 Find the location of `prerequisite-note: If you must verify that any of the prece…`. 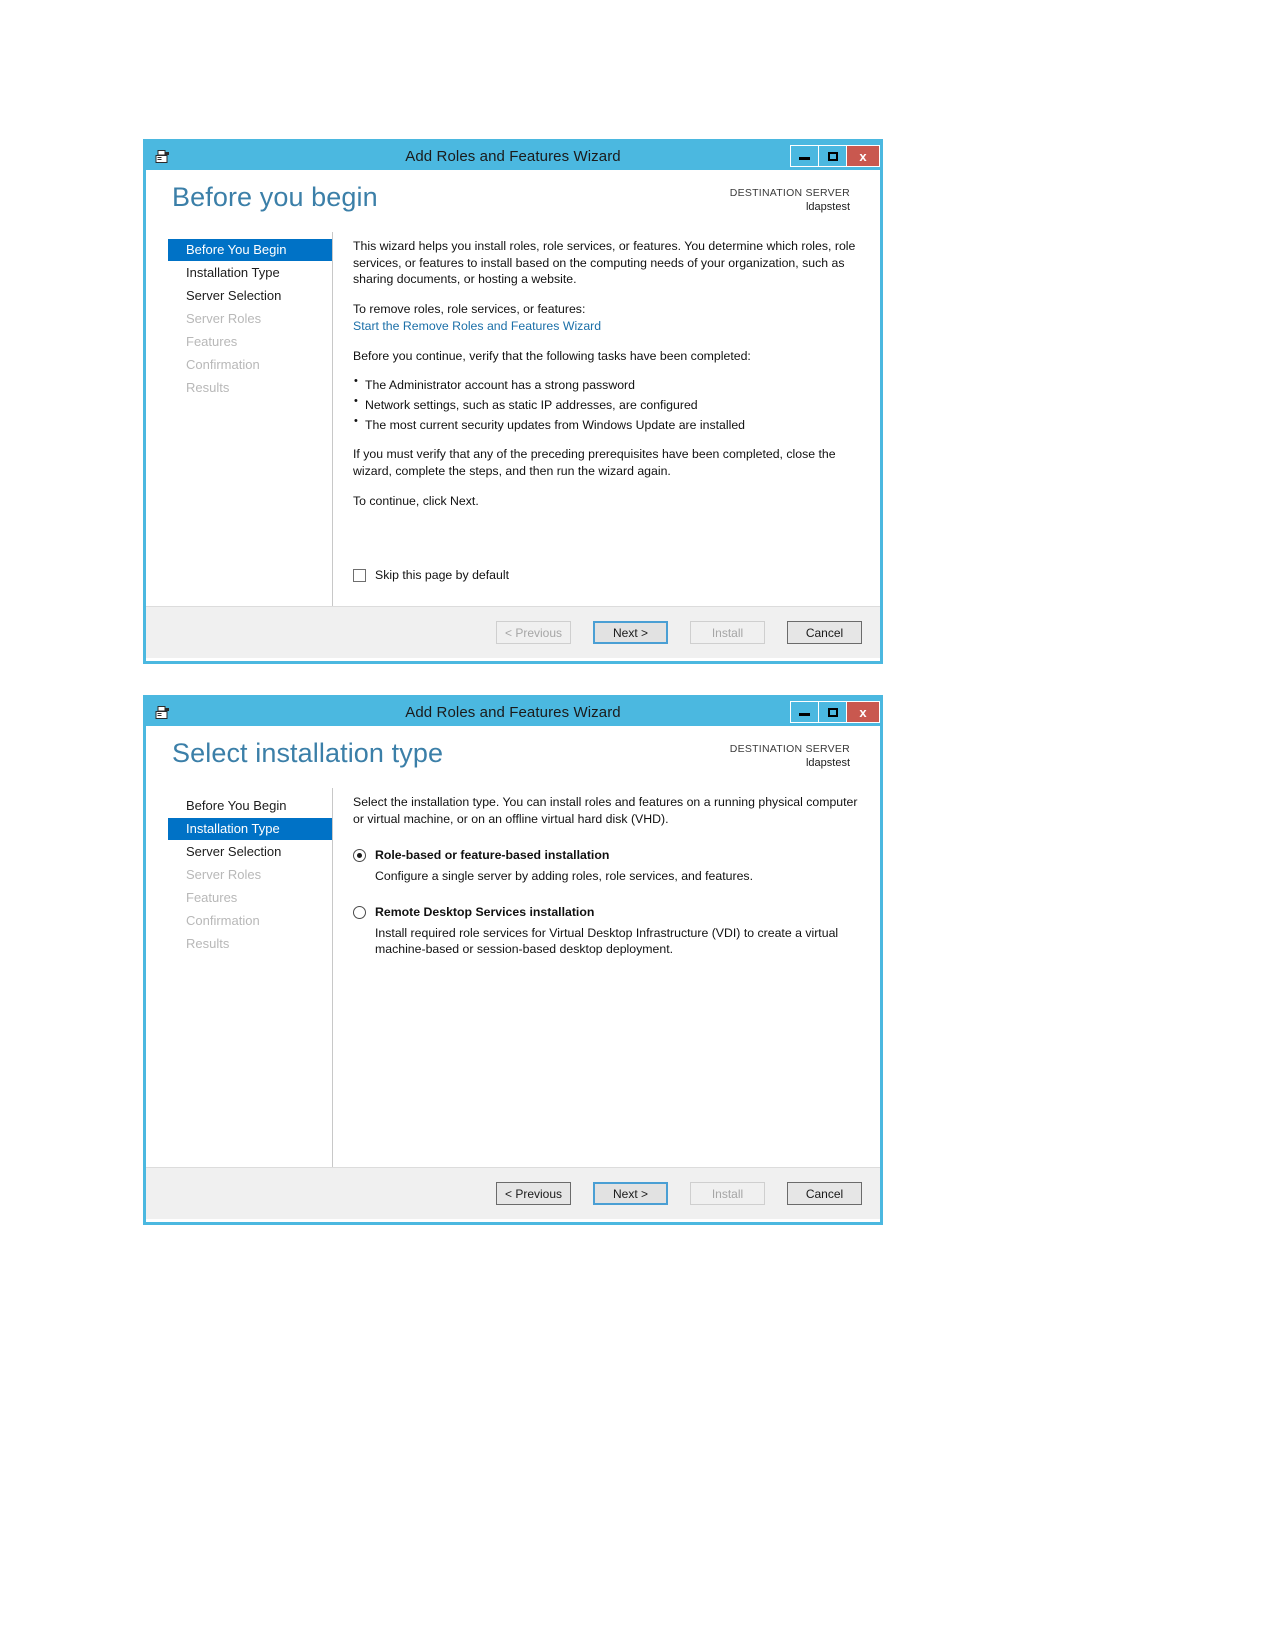

prerequisite-note: If you must verify that any of the prece… is located at coordinates (594, 463).